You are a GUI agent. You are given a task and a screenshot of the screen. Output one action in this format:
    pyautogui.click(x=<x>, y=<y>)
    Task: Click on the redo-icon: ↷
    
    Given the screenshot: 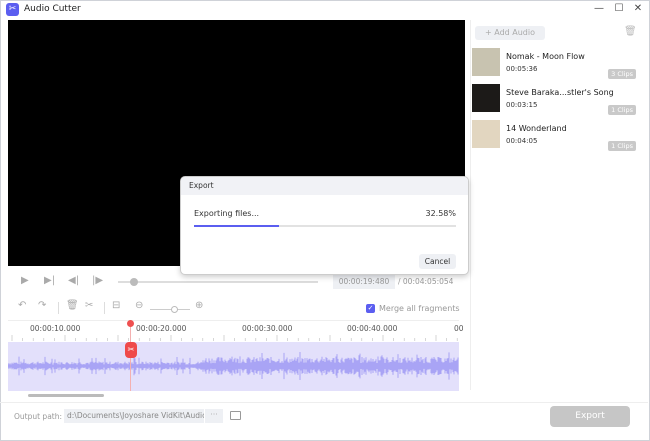 What is the action you would take?
    pyautogui.click(x=42, y=305)
    